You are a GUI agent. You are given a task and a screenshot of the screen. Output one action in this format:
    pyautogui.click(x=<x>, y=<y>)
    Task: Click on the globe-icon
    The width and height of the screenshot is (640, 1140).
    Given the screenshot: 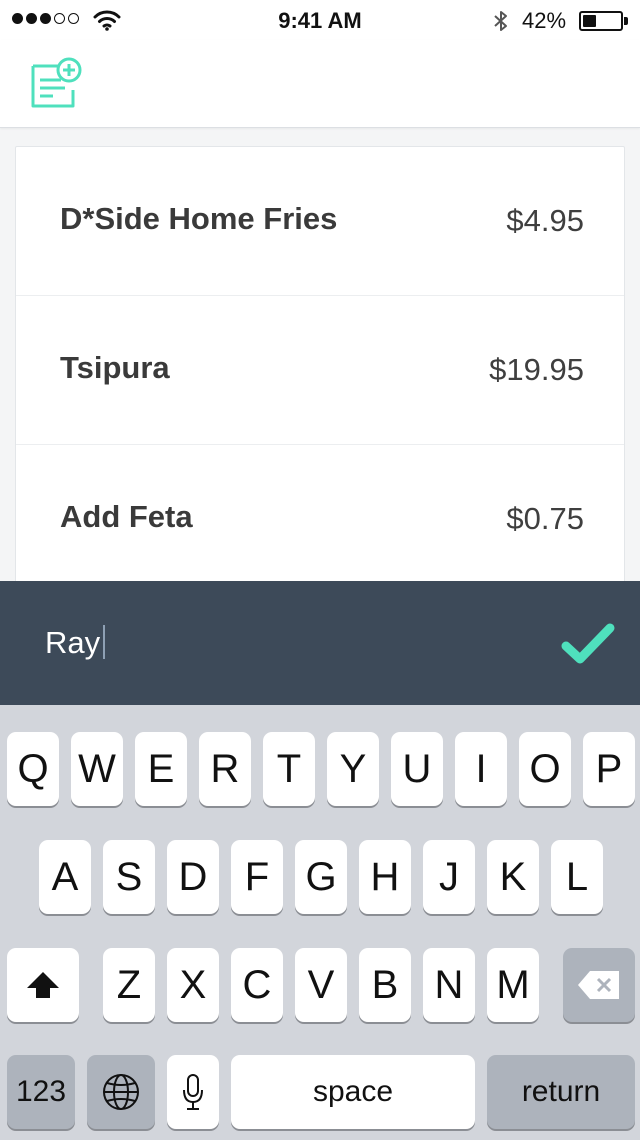 What is the action you would take?
    pyautogui.click(x=121, y=1092)
    